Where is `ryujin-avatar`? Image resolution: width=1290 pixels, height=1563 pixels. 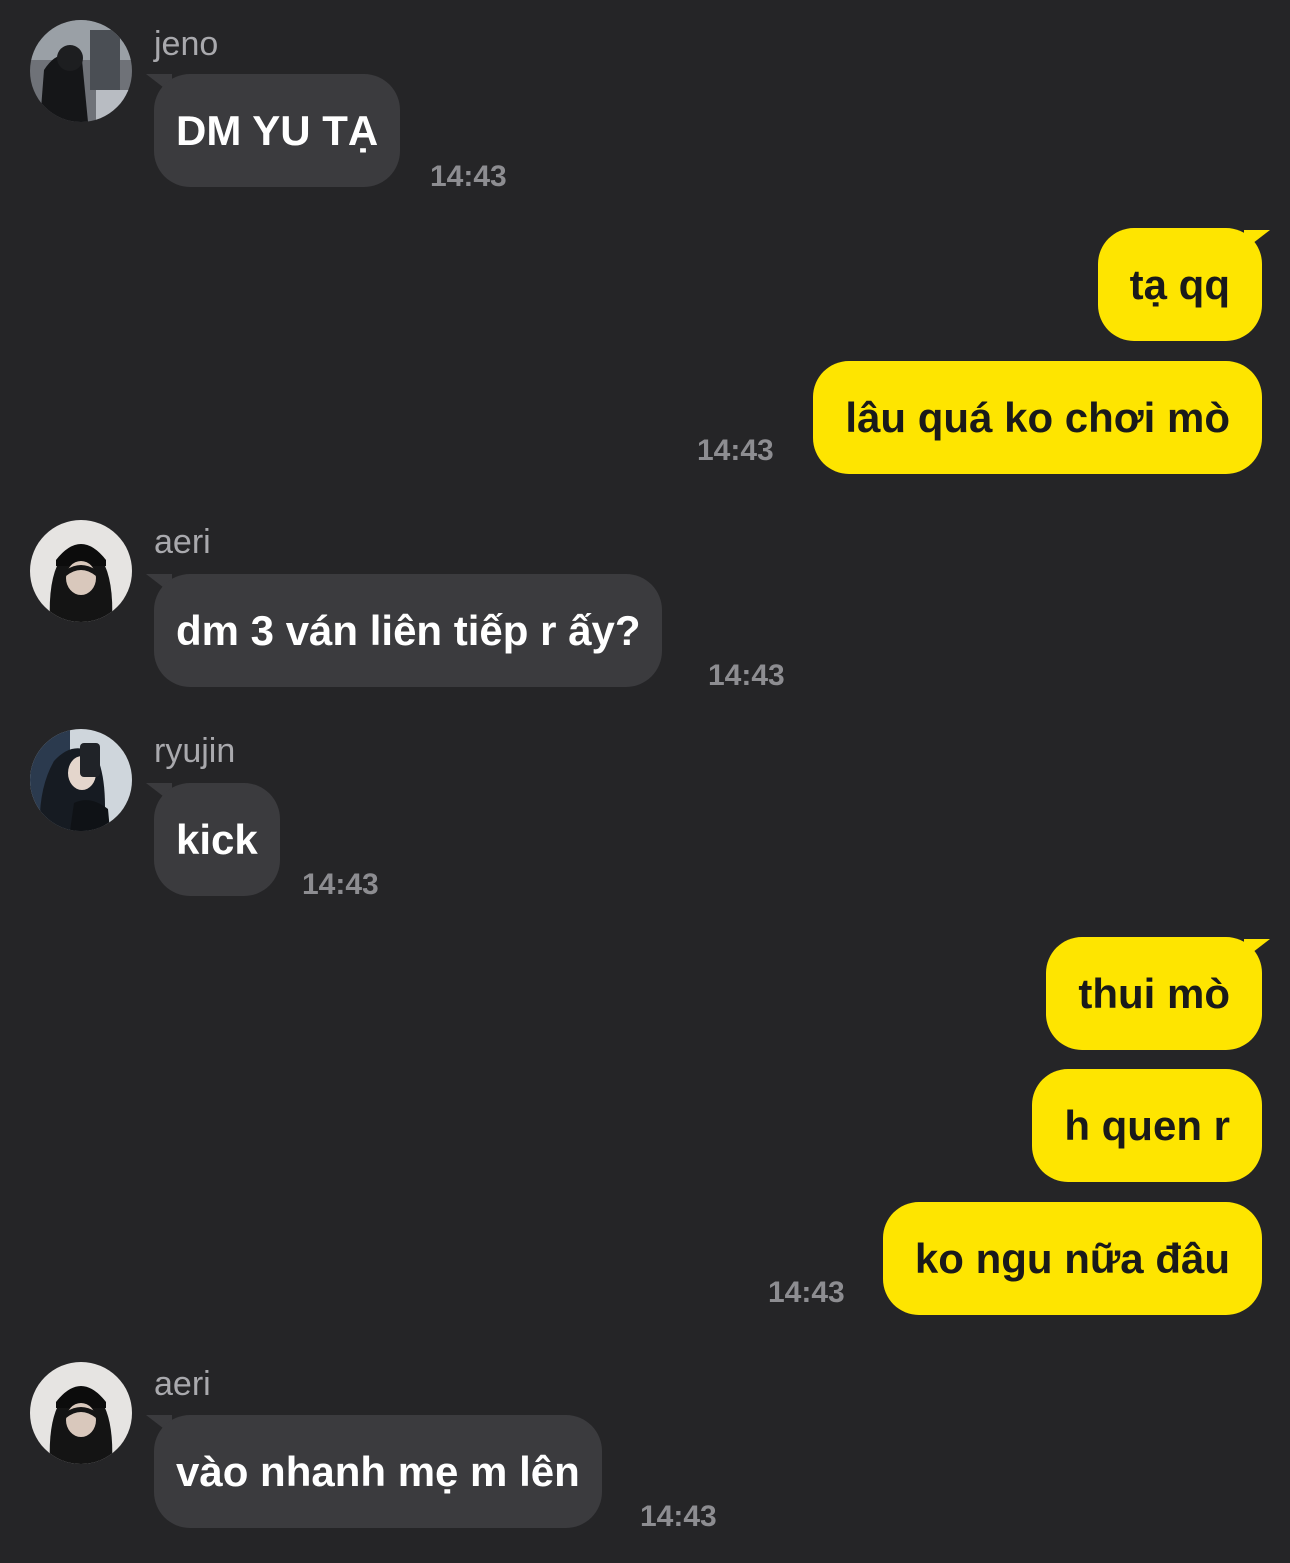
ryujin-avatar is located at coordinates (81, 780).